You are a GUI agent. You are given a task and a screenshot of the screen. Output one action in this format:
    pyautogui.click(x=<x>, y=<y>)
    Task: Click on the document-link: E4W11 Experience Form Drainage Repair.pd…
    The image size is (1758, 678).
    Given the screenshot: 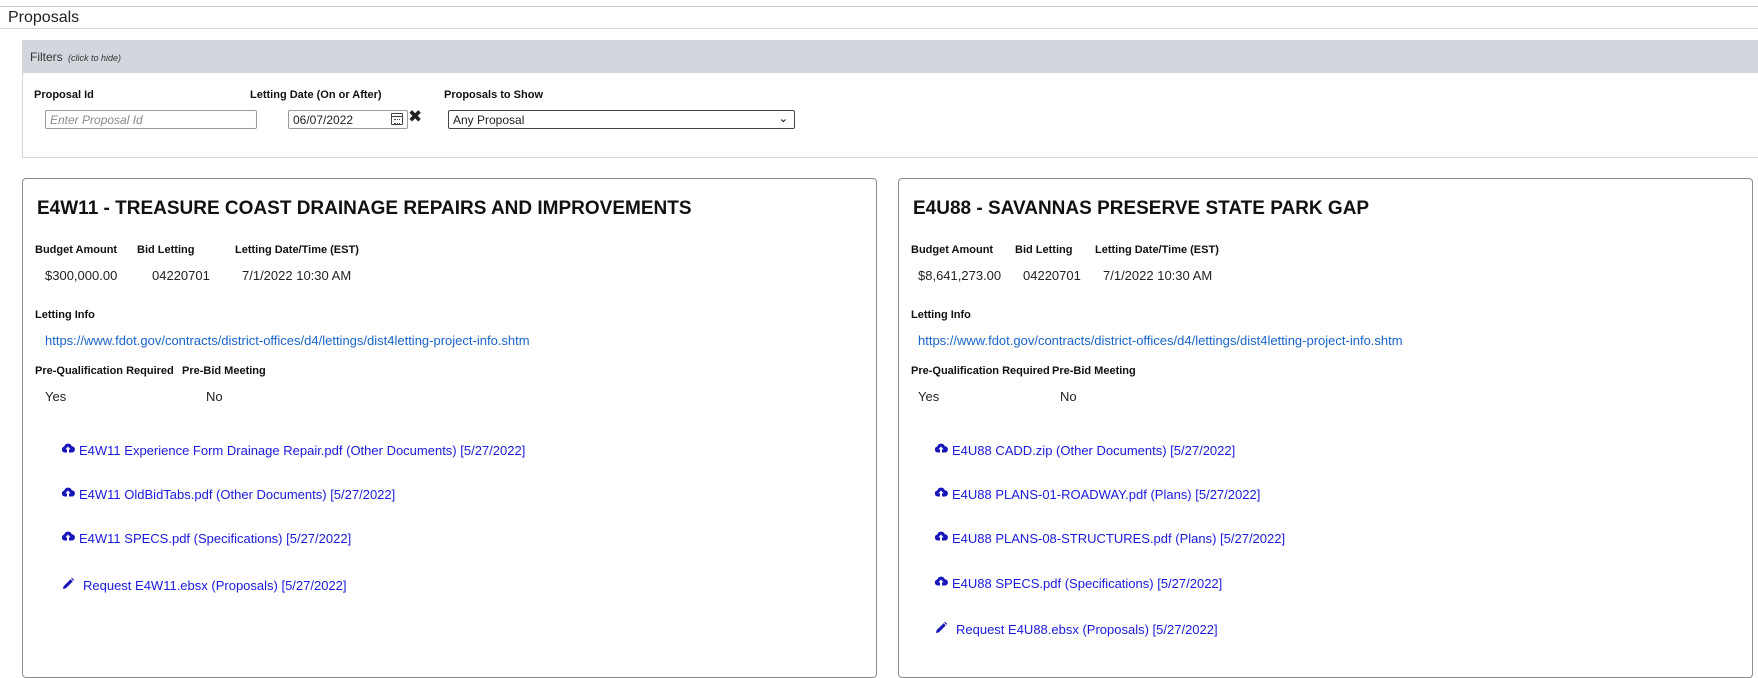 What is the action you would take?
    pyautogui.click(x=293, y=450)
    